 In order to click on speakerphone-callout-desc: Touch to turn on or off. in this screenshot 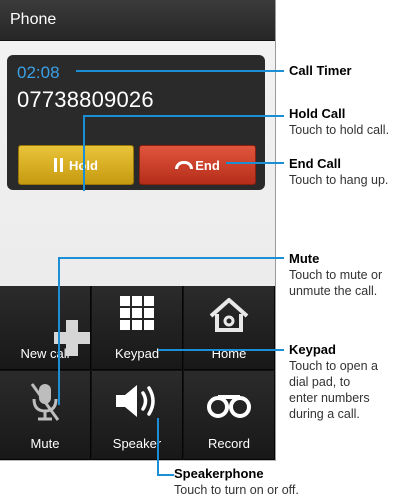, I will do `click(236, 490)`.